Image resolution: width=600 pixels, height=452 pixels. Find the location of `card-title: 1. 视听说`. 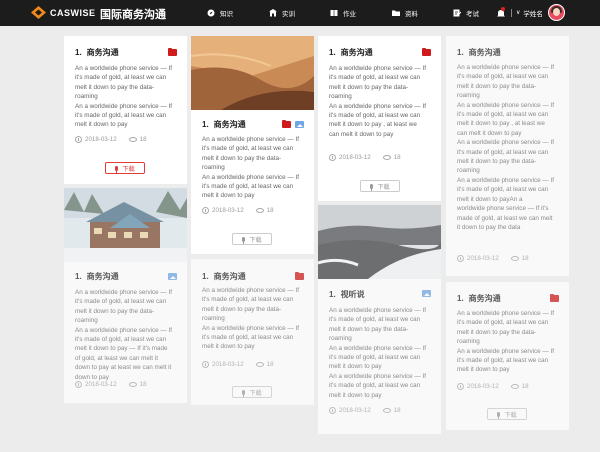

card-title: 1. 视听说 is located at coordinates (347, 294).